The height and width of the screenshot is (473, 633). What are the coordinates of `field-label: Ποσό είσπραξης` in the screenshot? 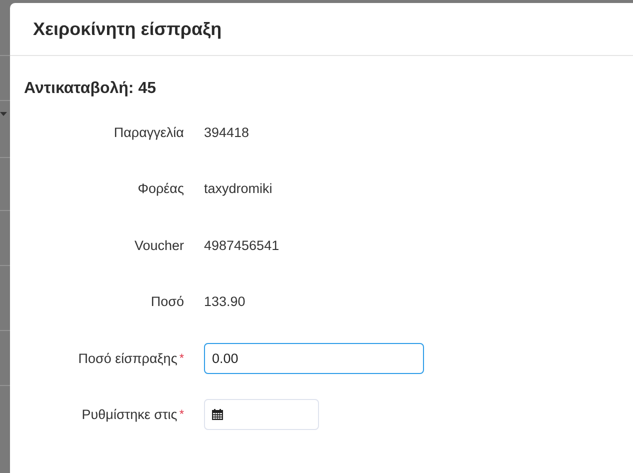 It's located at (128, 358).